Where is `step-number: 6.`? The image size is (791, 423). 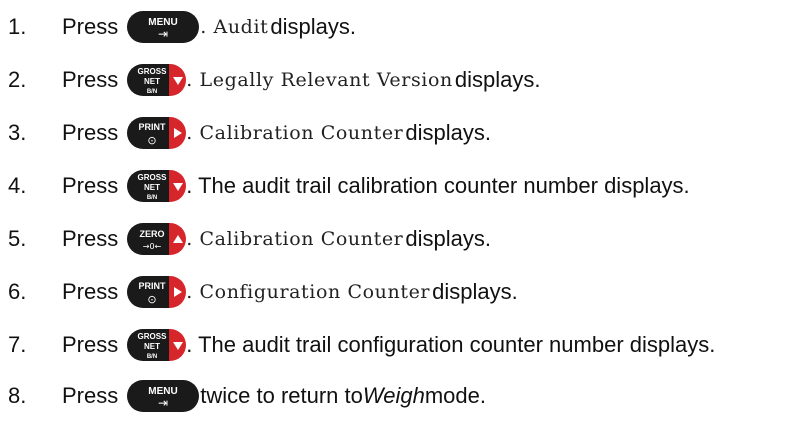 step-number: 6. is located at coordinates (17, 291).